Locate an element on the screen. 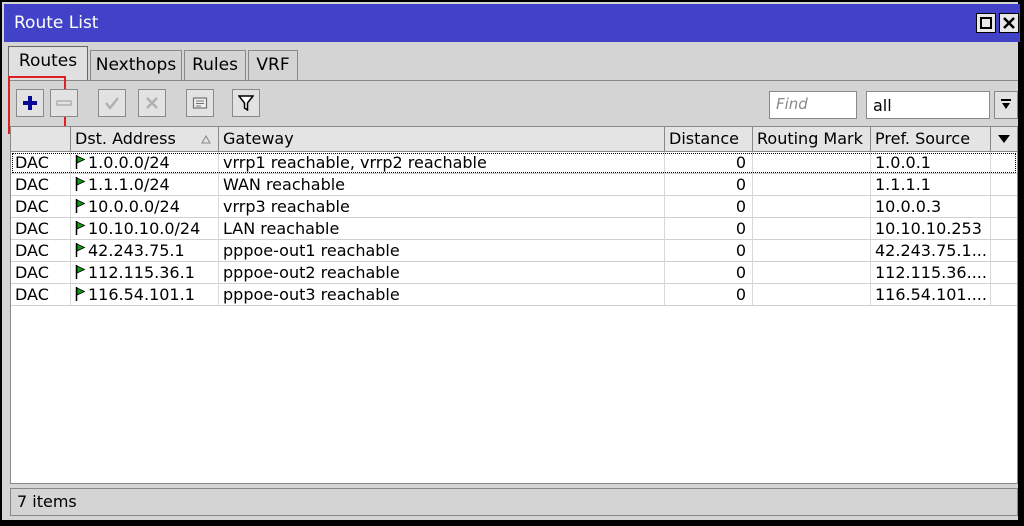 The image size is (1024, 526). cell-pref-source: 10.10.10.253 is located at coordinates (931, 229).